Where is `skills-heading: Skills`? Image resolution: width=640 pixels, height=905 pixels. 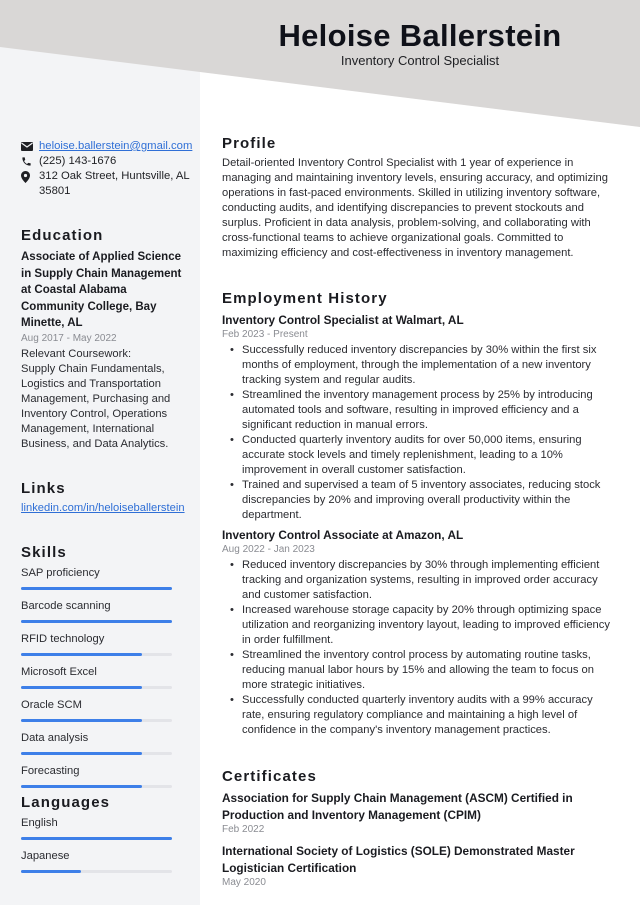
skills-heading: Skills is located at coordinates (44, 552).